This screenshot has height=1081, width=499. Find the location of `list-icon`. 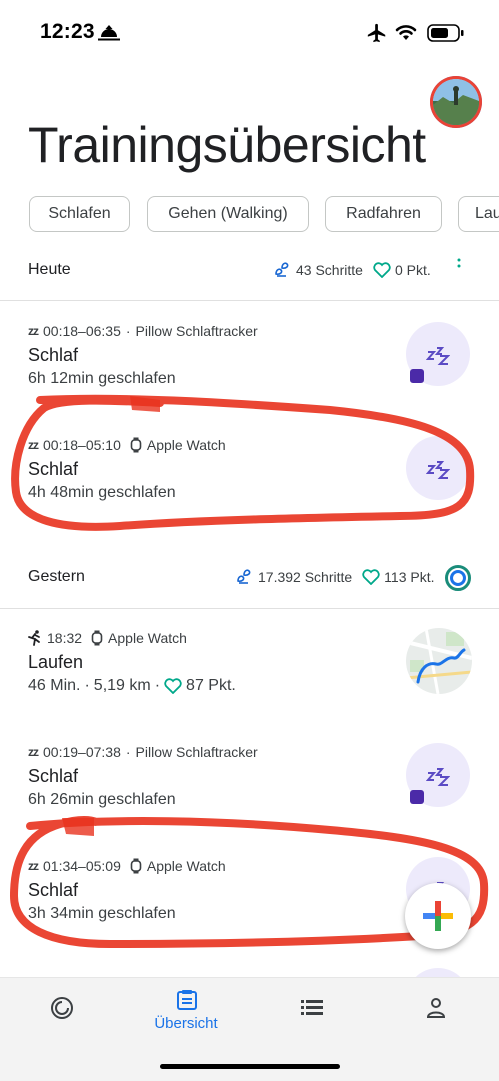

list-icon is located at coordinates (312, 1007).